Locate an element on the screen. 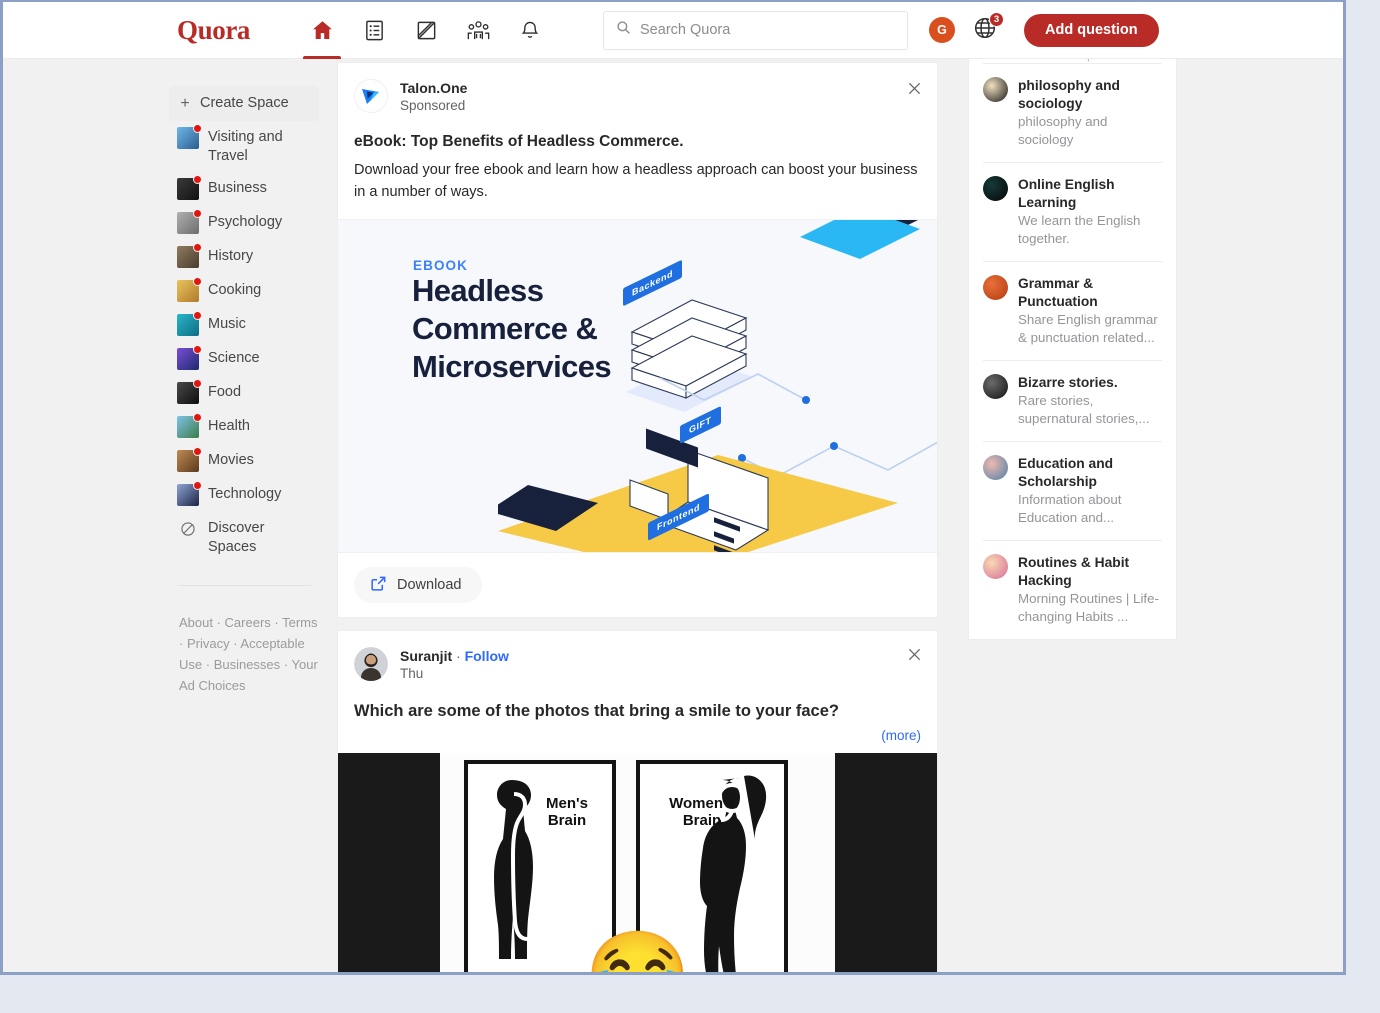 Image resolution: width=1380 pixels, height=1013 pixels. search-icon is located at coordinates (623, 30).